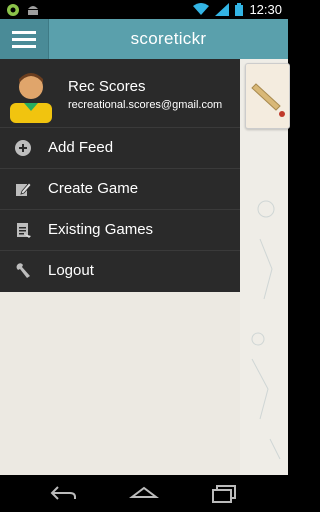  I want to click on hamburger-icon, so click(24, 39).